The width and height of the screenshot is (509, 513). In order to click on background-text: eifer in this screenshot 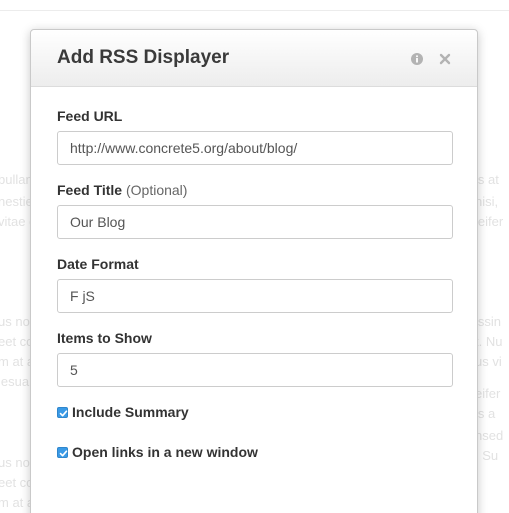, I will do `click(488, 393)`.